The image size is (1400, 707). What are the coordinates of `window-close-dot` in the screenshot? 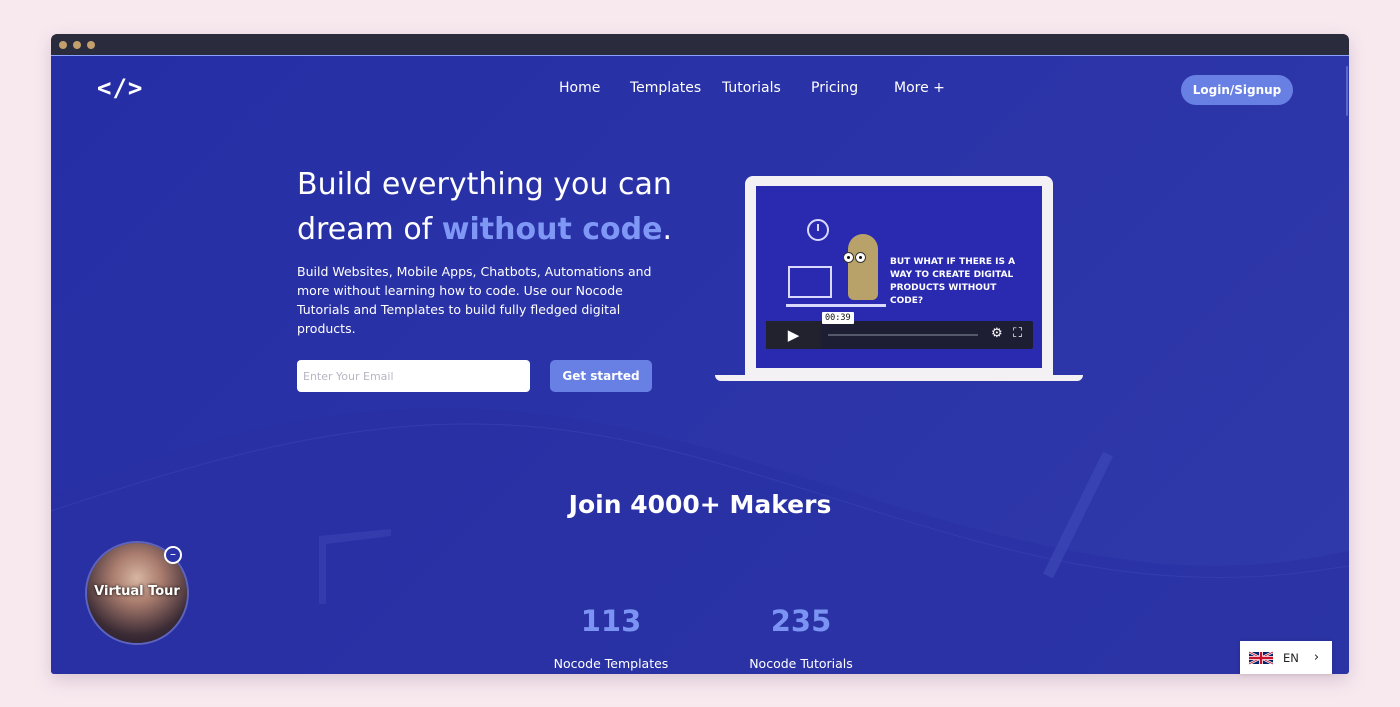 It's located at (63, 45).